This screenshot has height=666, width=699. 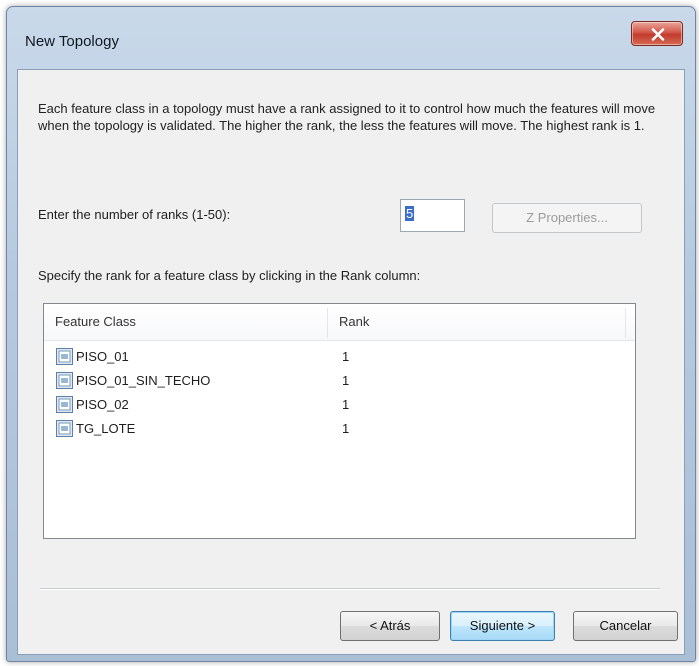 I want to click on next-button: Siguiente >, so click(x=502, y=626).